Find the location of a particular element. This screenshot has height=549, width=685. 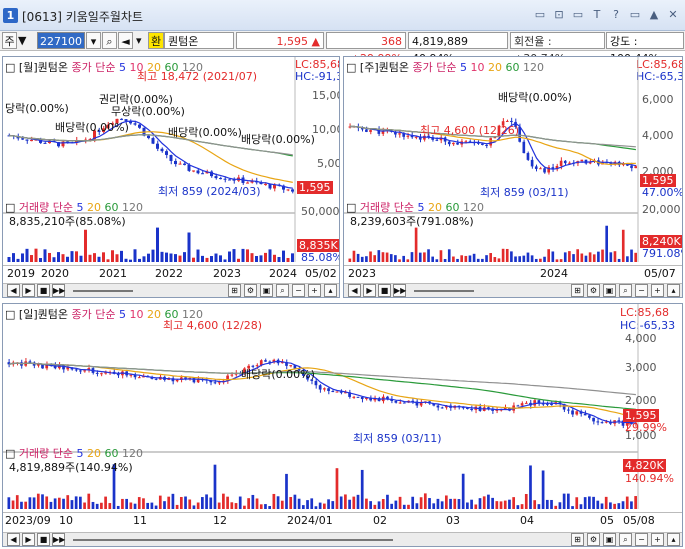

weekly-ytick-2: 4,000 is located at coordinates (658, 135).